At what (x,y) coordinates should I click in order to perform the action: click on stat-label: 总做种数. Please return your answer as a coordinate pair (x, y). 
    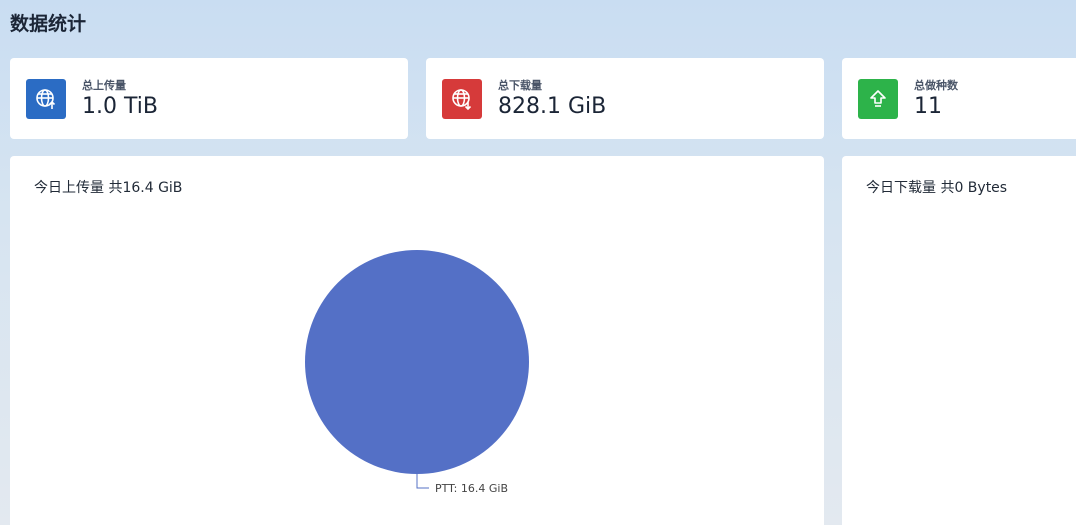
    Looking at the image, I should click on (936, 85).